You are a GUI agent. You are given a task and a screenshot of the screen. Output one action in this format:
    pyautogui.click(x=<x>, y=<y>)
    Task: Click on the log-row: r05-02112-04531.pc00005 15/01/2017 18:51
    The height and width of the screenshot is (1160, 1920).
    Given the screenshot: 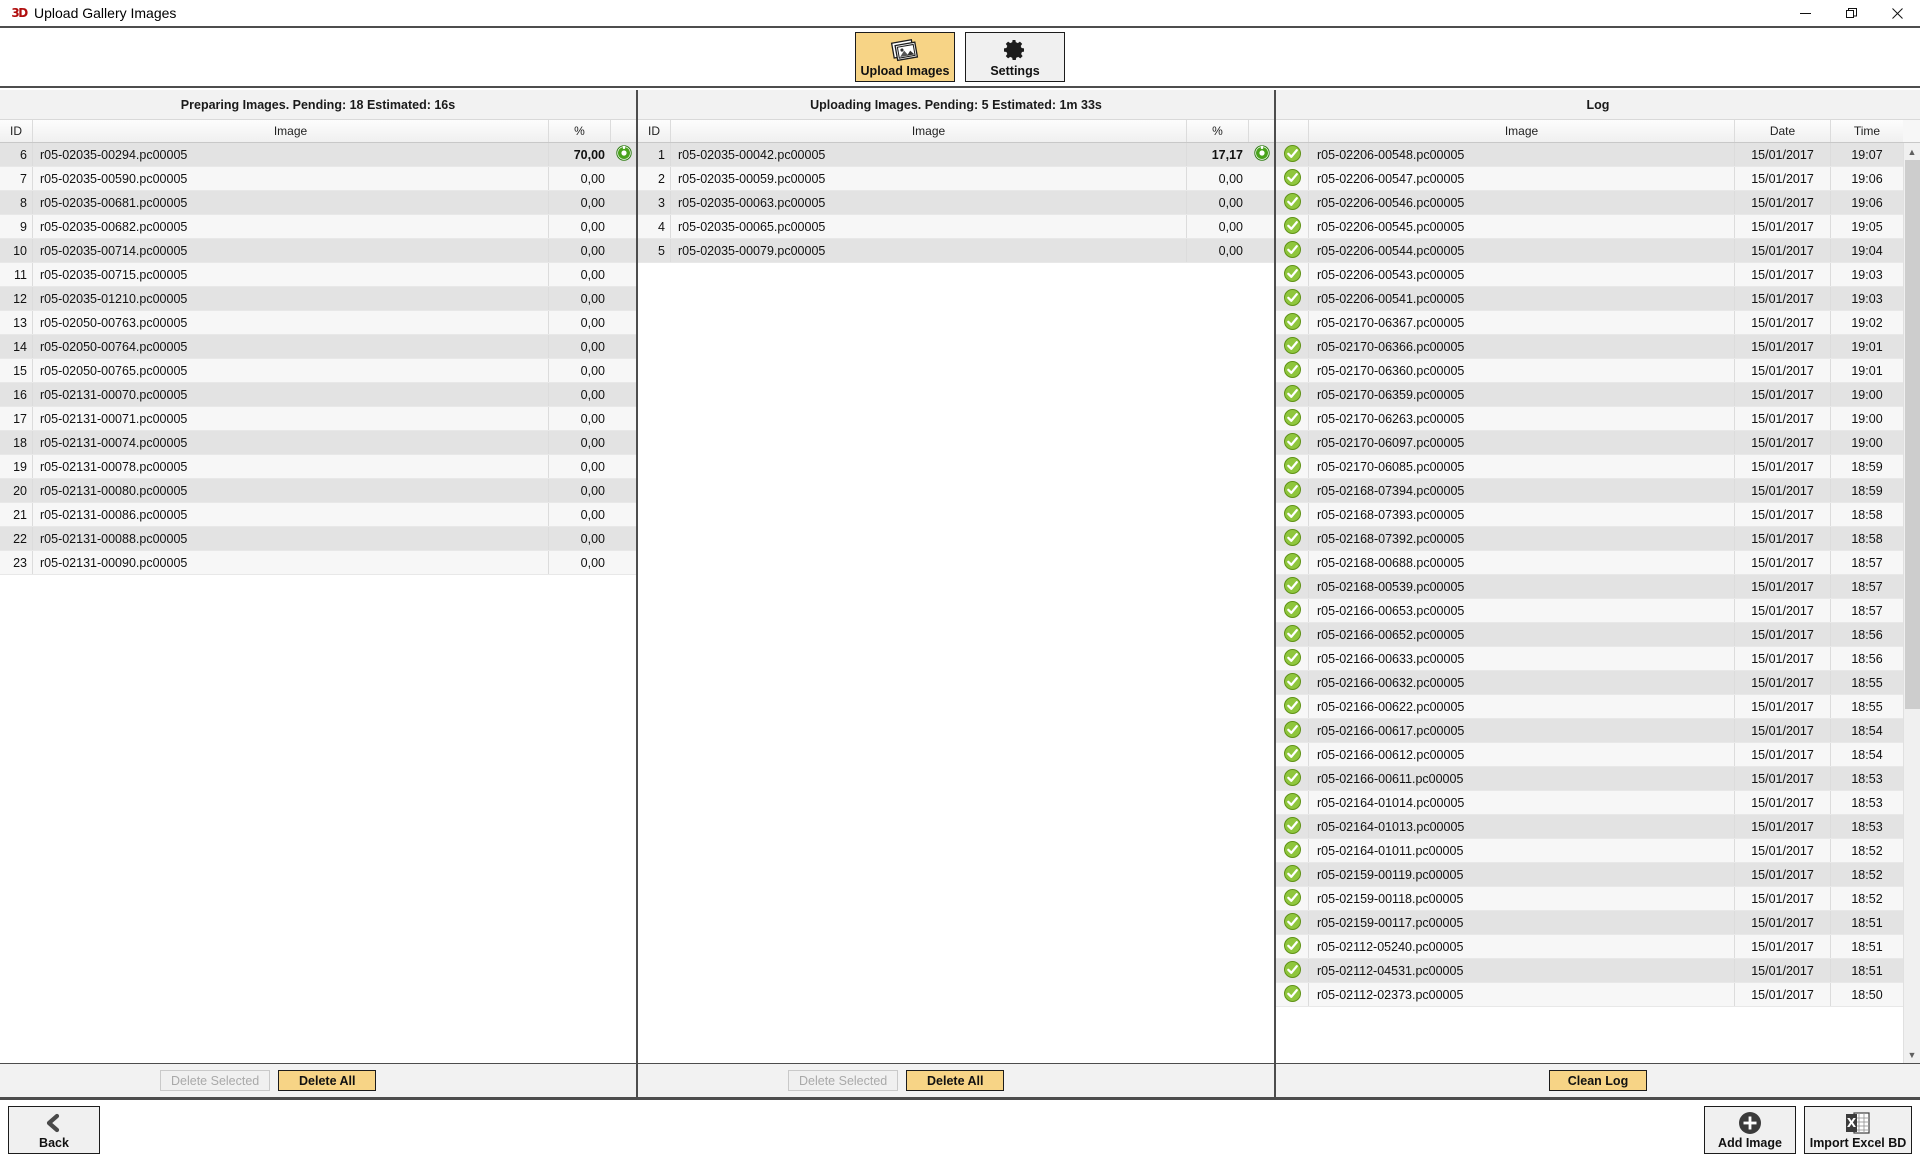 What is the action you would take?
    pyautogui.click(x=1589, y=971)
    